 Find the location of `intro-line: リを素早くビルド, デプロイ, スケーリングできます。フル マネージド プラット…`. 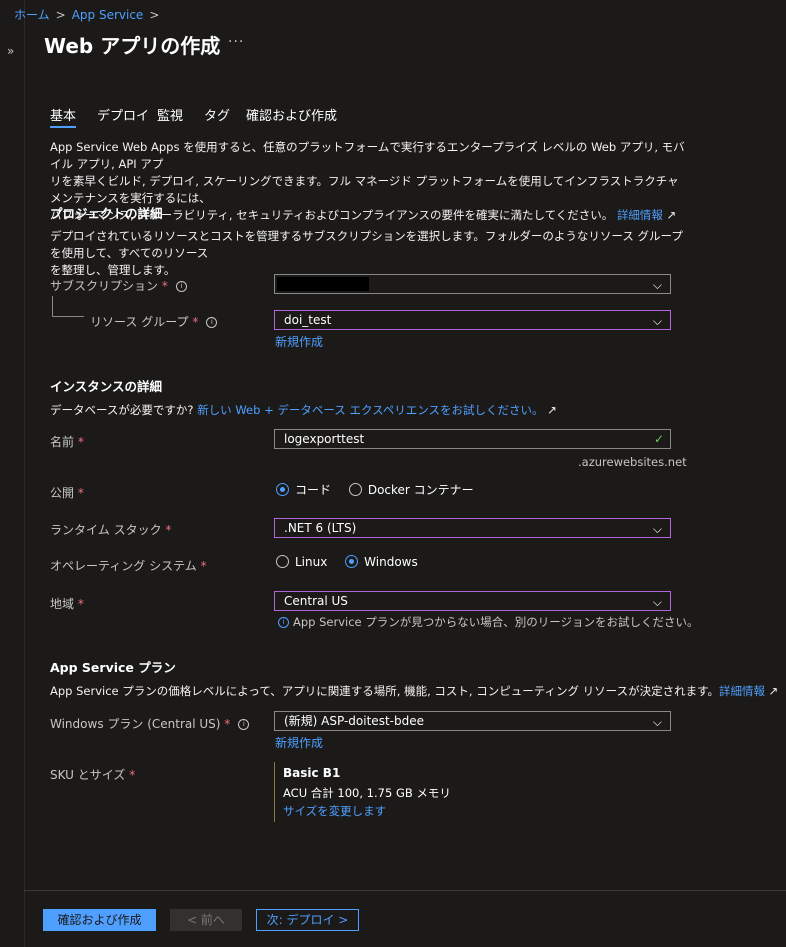

intro-line: リを素早くビルド, デプロイ, スケーリングできます。フル マネージド プラット… is located at coordinates (364, 189).